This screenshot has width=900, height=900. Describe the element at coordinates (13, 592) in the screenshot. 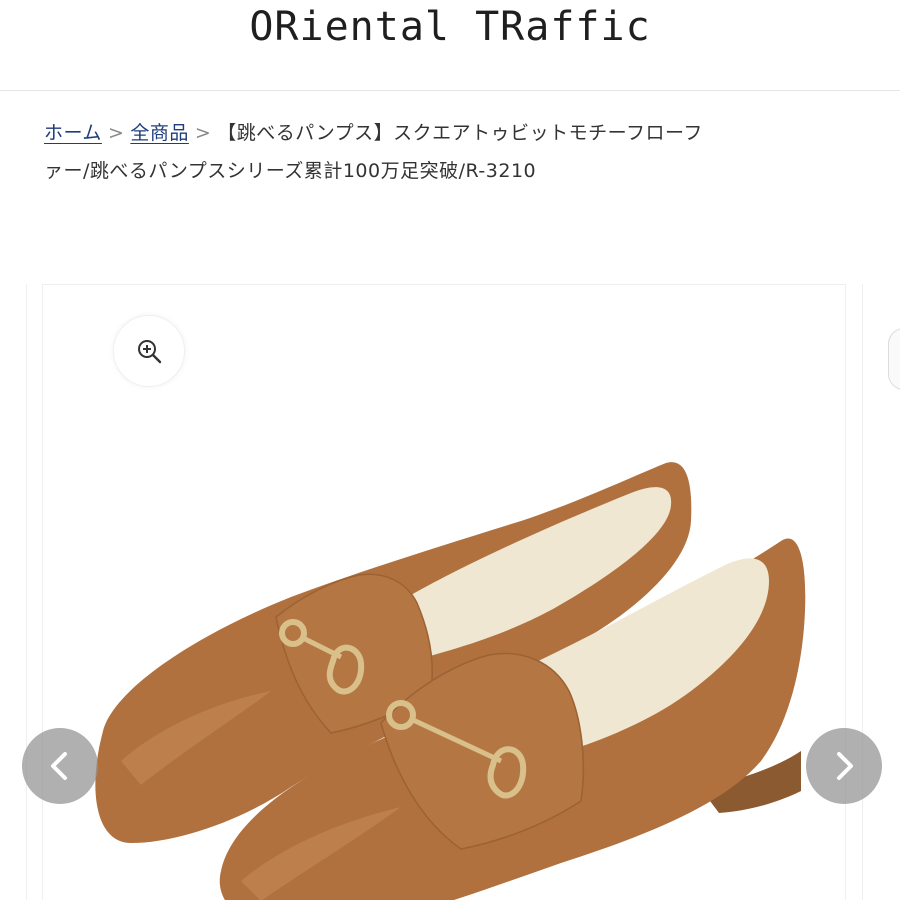

I see `previous-slide-edge` at that location.